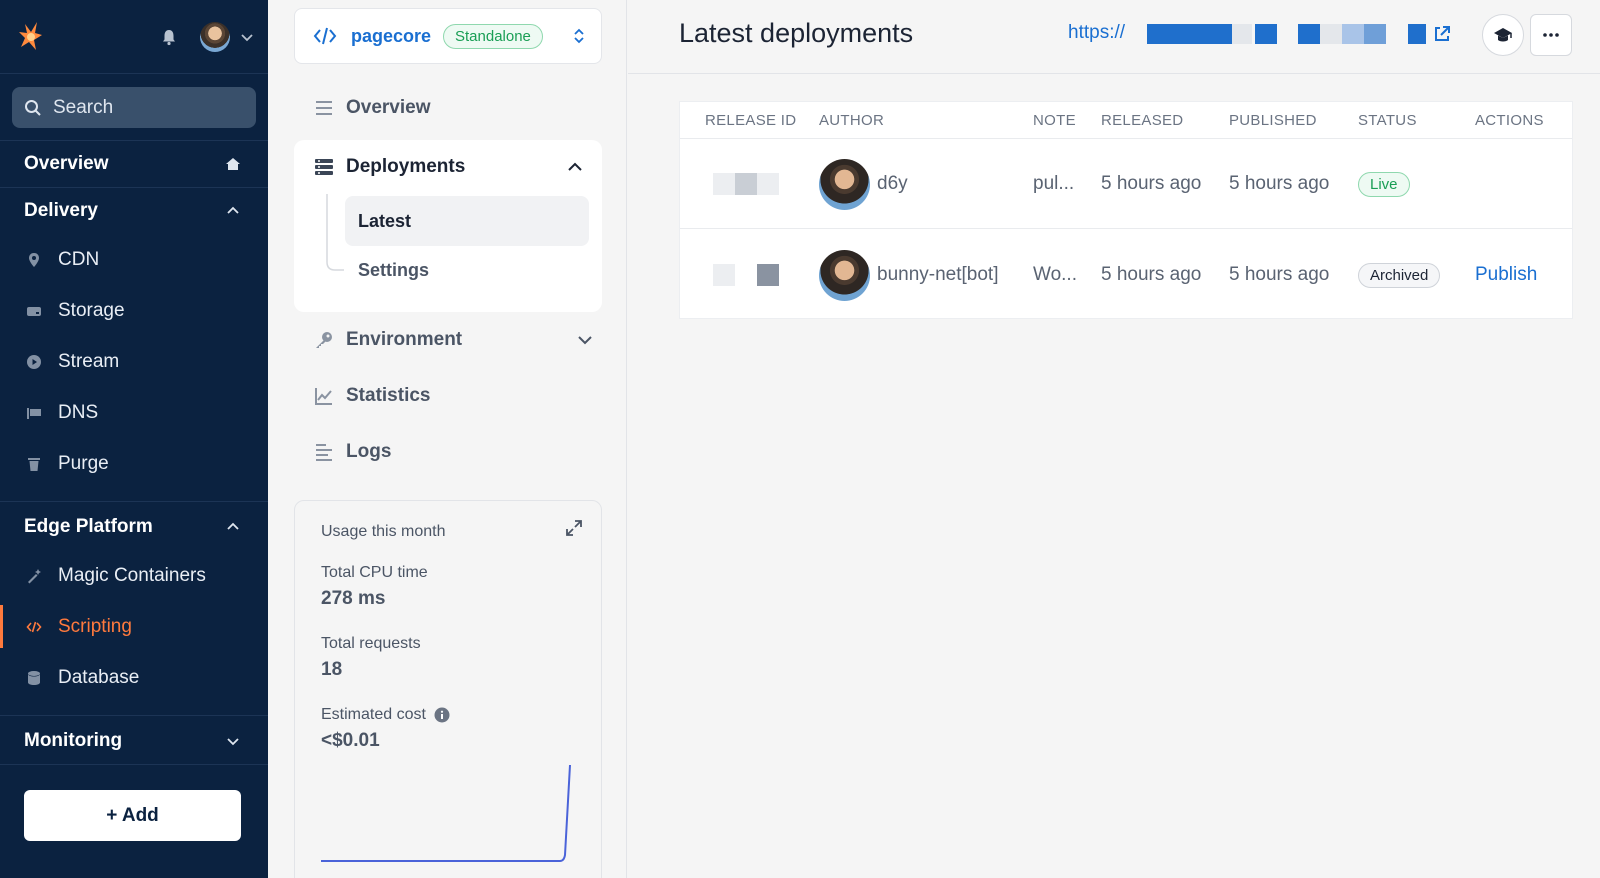  I want to click on nav-item-label: Statistics, so click(388, 395).